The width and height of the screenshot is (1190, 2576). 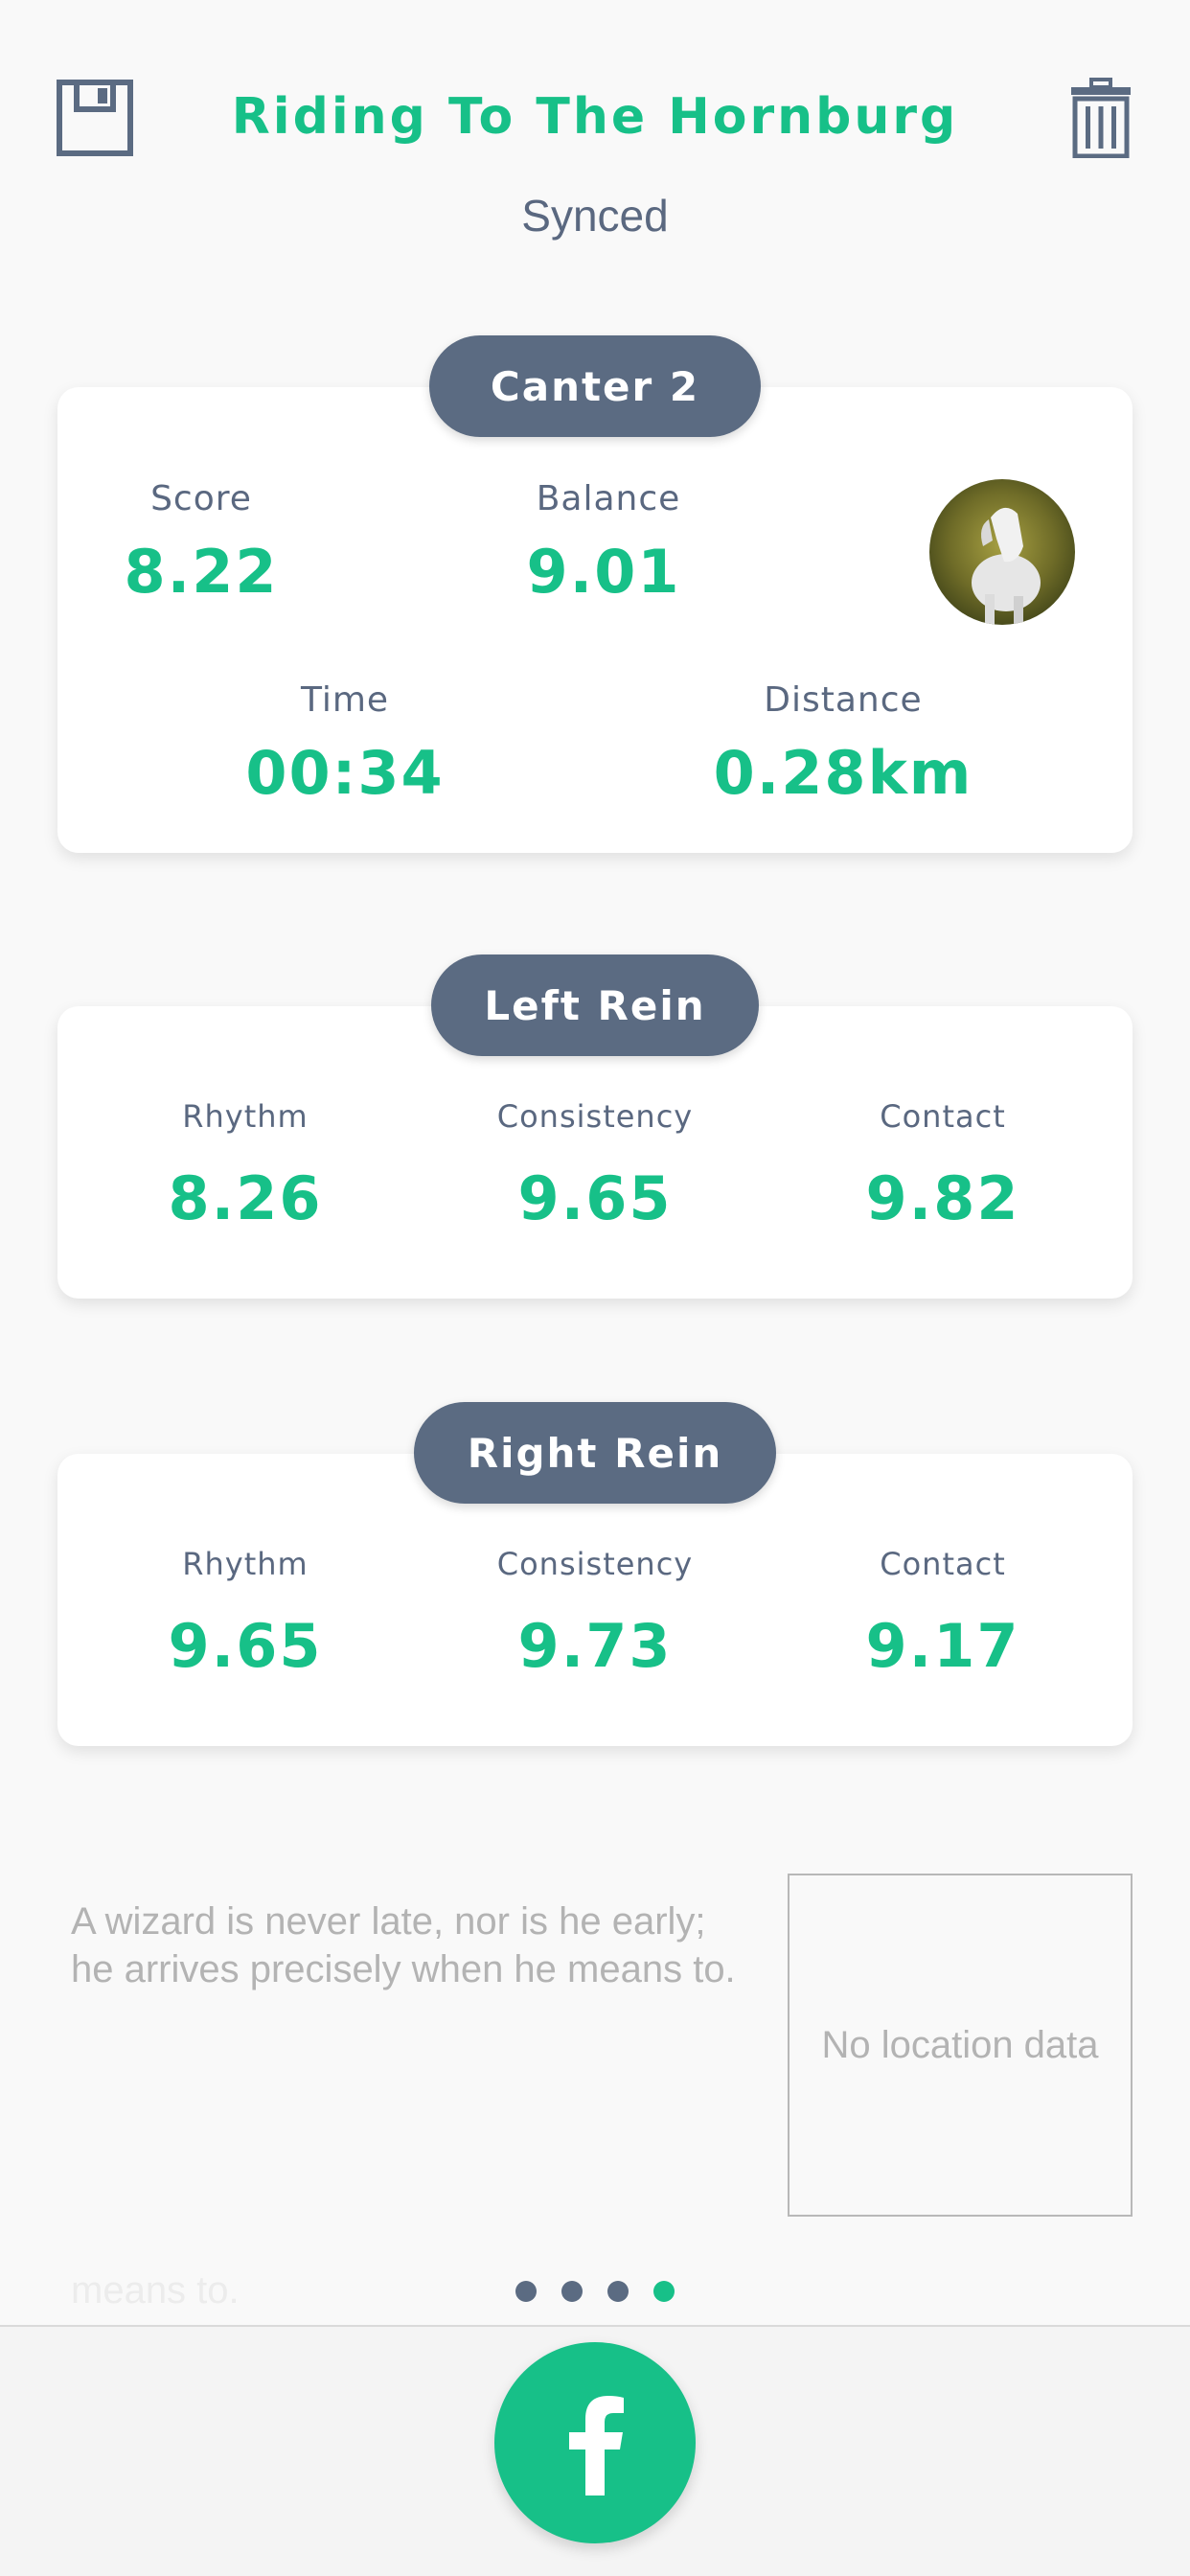 I want to click on left-contact-value: 9.82, so click(x=943, y=1198).